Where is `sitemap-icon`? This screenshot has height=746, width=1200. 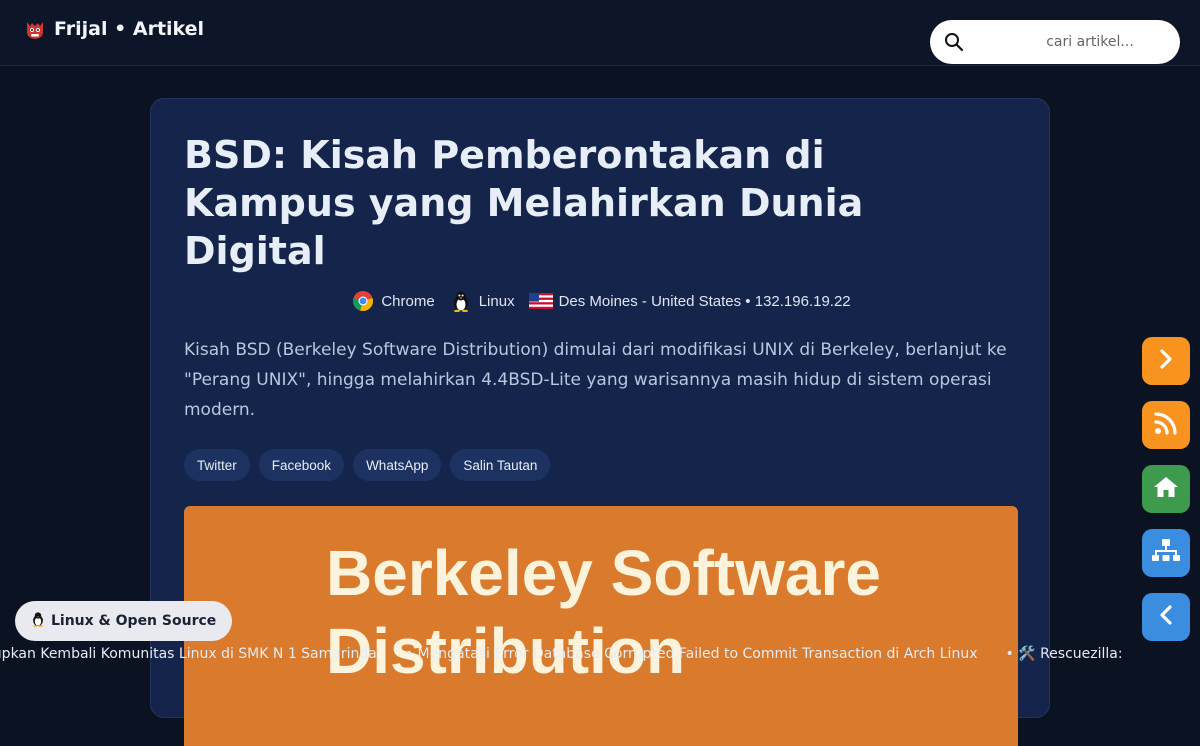 sitemap-icon is located at coordinates (1166, 553).